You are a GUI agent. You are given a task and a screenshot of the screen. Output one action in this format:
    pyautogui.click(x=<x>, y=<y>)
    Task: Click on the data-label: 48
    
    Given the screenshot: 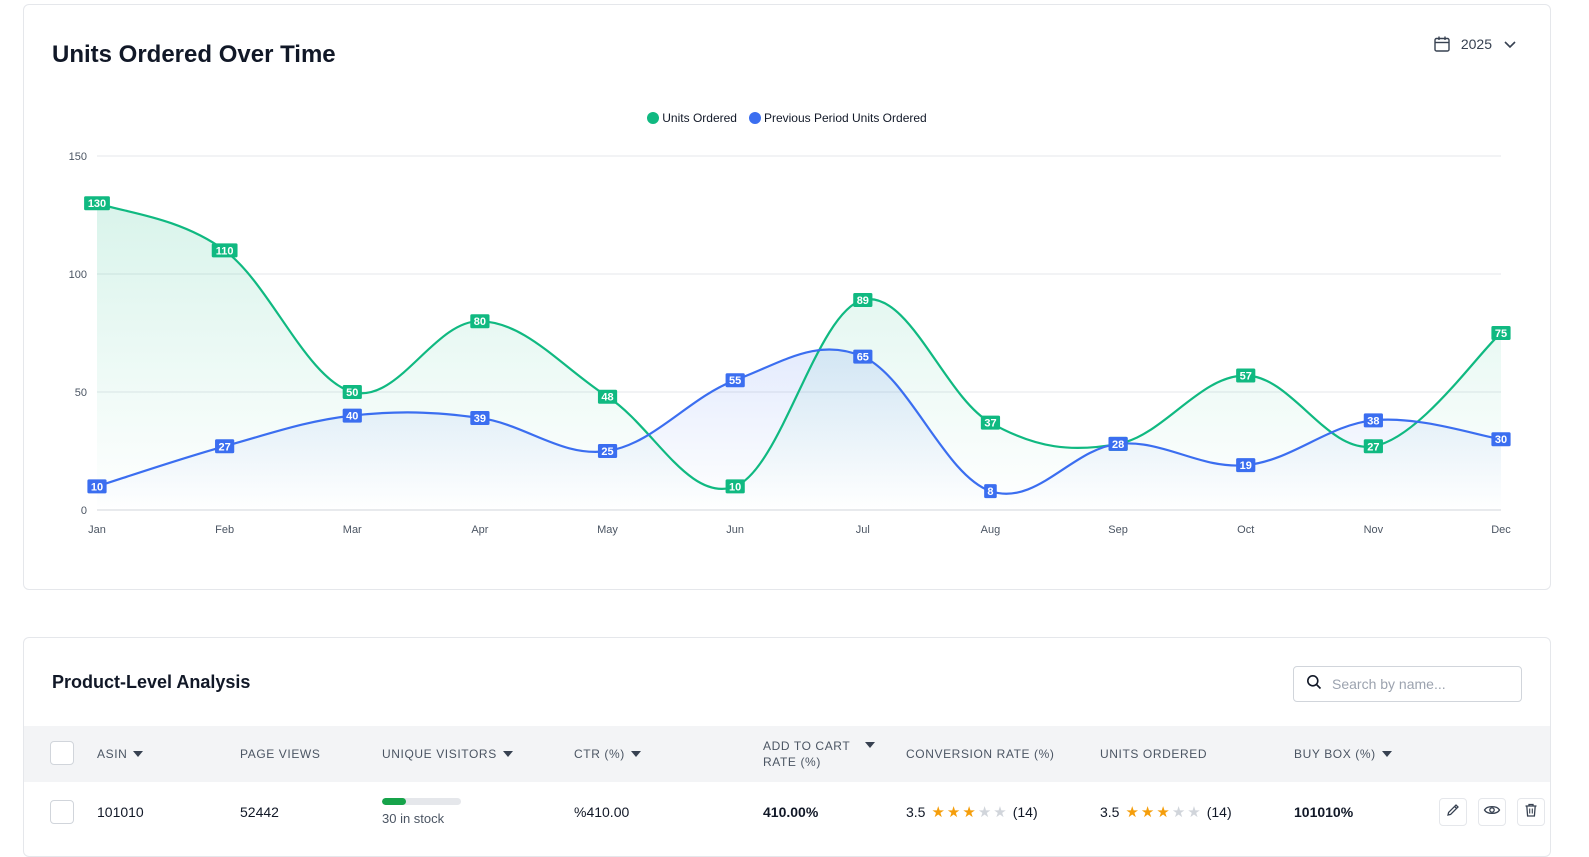 What is the action you would take?
    pyautogui.click(x=607, y=396)
    